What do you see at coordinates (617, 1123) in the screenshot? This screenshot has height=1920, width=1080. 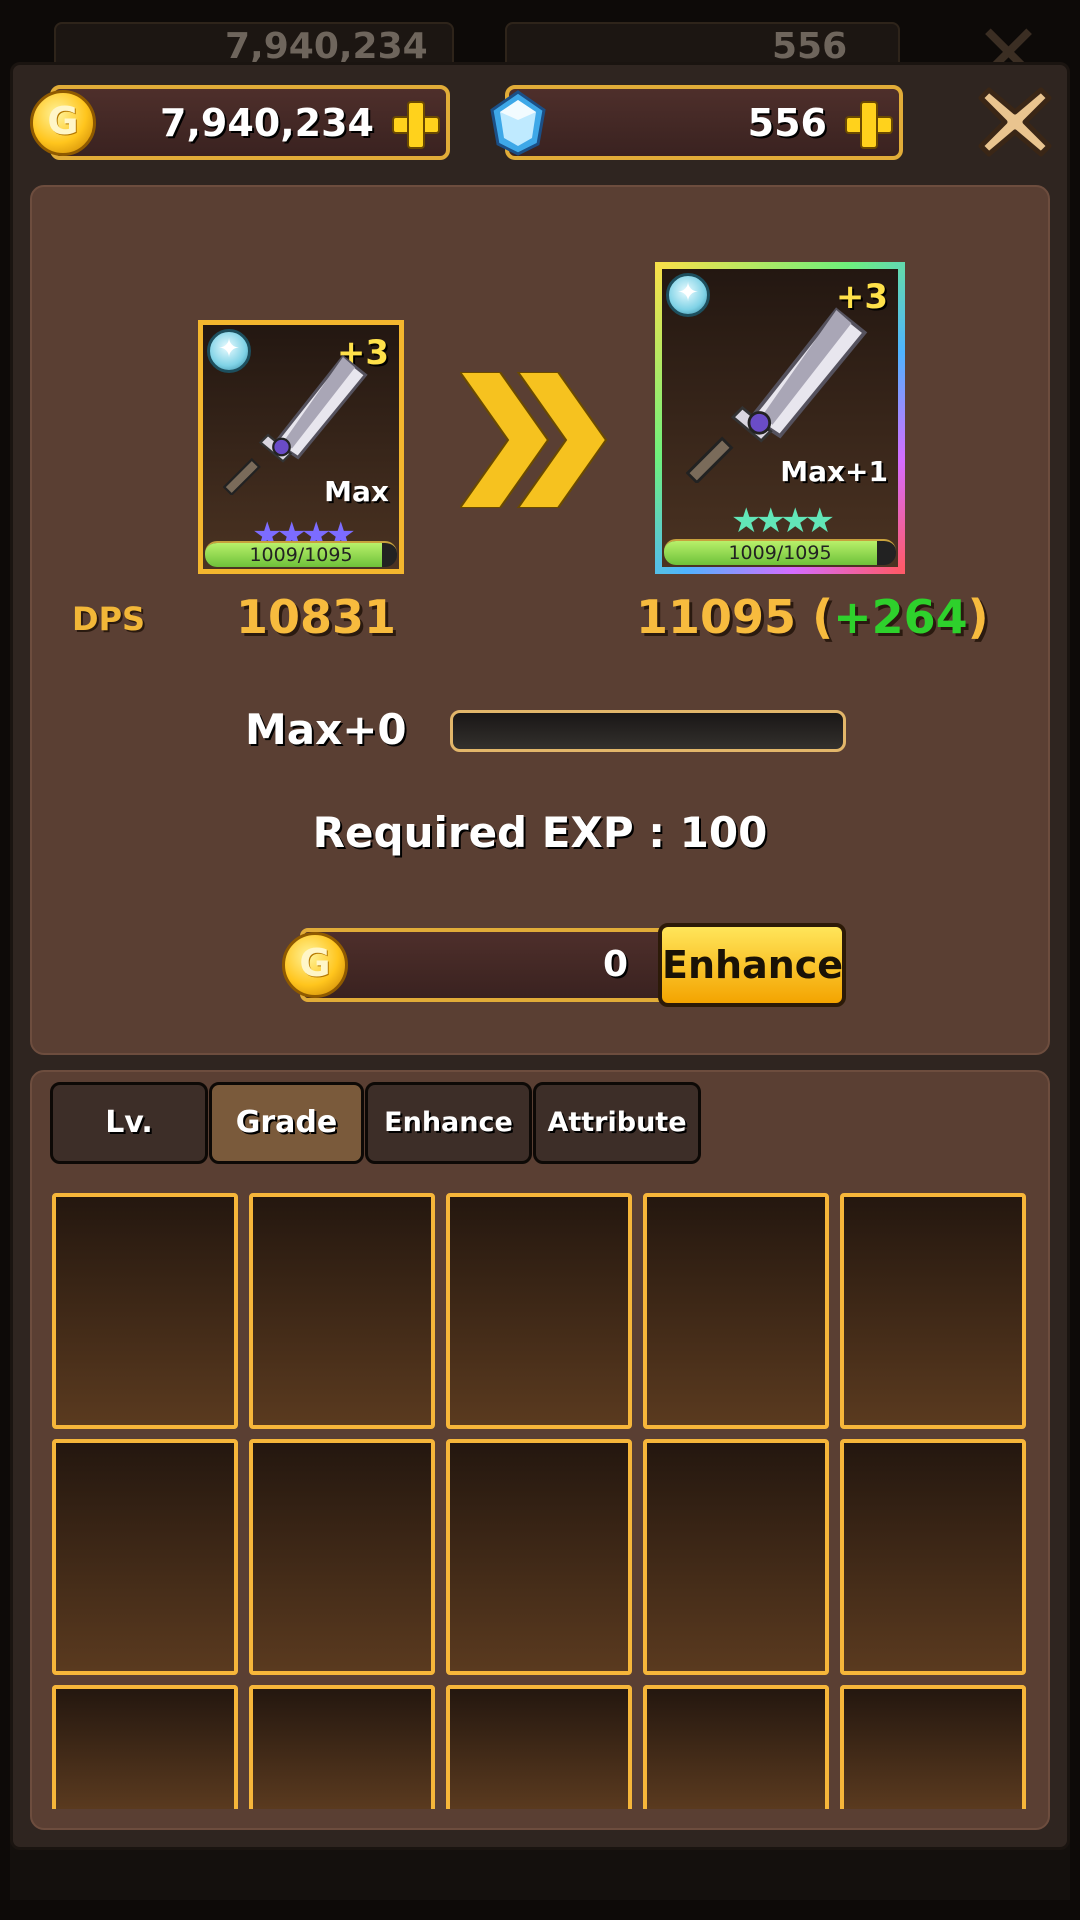 I see `tab-attribute: Attribute` at bounding box center [617, 1123].